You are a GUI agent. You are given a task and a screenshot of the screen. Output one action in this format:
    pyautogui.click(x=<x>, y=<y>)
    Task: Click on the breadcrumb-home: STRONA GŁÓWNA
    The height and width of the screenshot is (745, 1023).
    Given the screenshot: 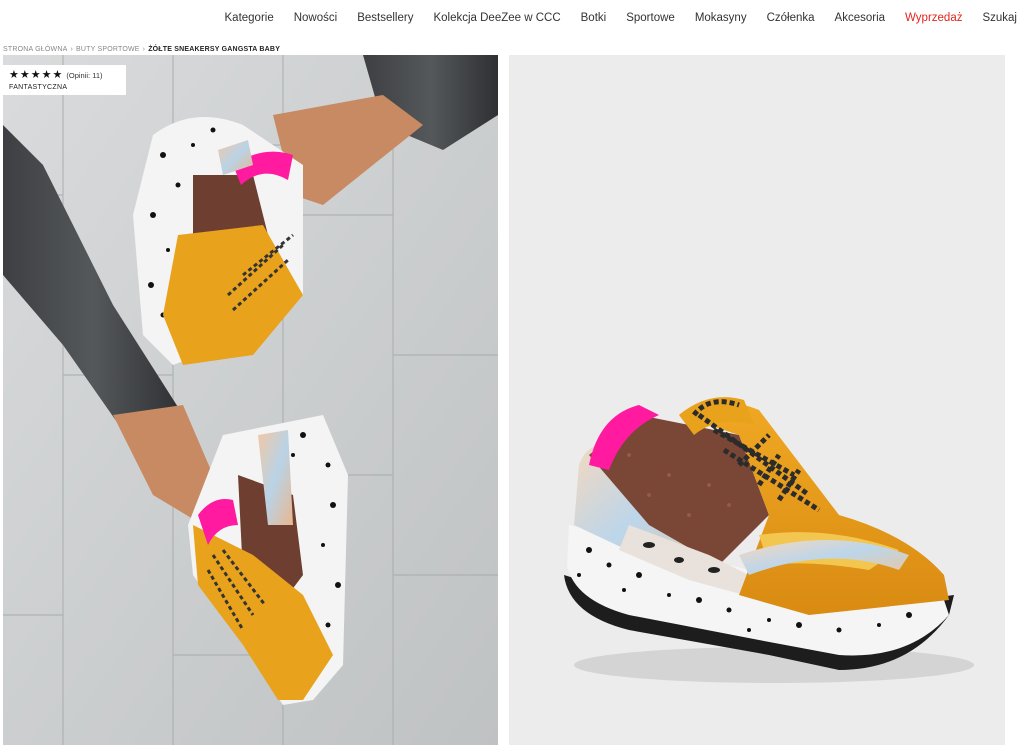 What is the action you would take?
    pyautogui.click(x=35, y=49)
    